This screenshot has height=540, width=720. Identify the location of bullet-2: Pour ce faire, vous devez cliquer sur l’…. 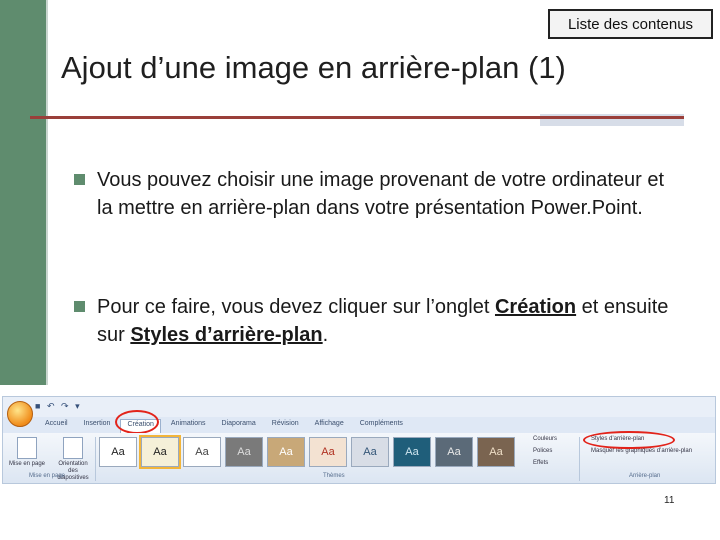
(379, 321).